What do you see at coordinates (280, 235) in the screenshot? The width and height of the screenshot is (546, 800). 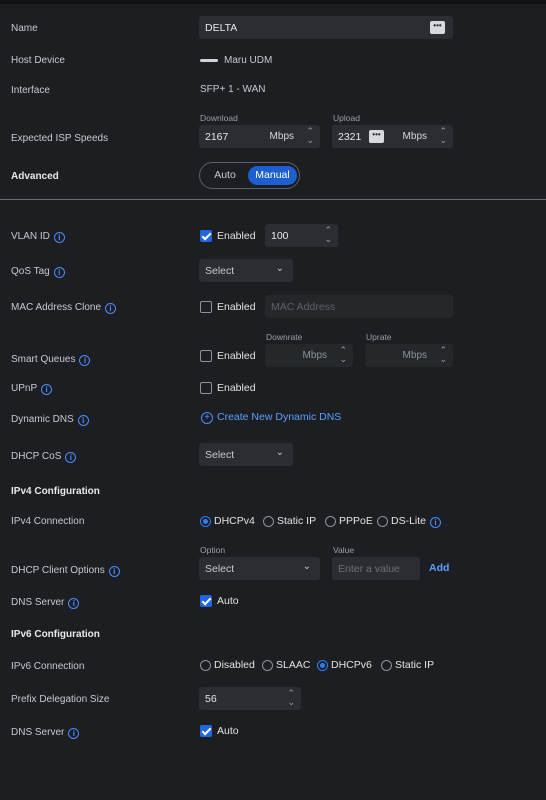 I see `vlan-id-value: 100` at bounding box center [280, 235].